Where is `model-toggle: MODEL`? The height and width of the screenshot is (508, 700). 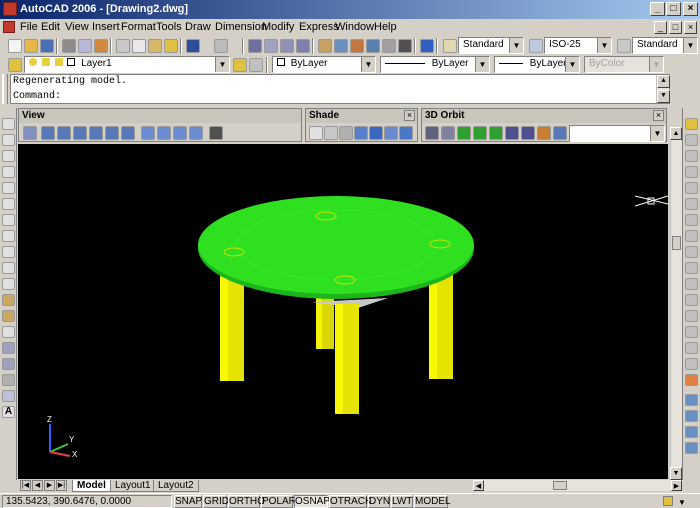 model-toggle: MODEL is located at coordinates (432, 501).